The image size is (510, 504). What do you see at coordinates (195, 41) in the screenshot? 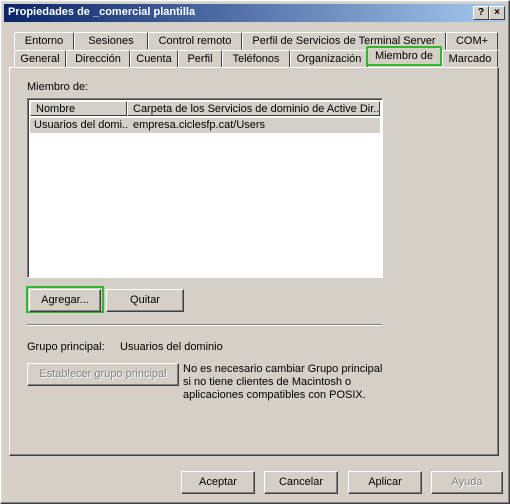
I see `tab-control-remoto: Control remoto` at bounding box center [195, 41].